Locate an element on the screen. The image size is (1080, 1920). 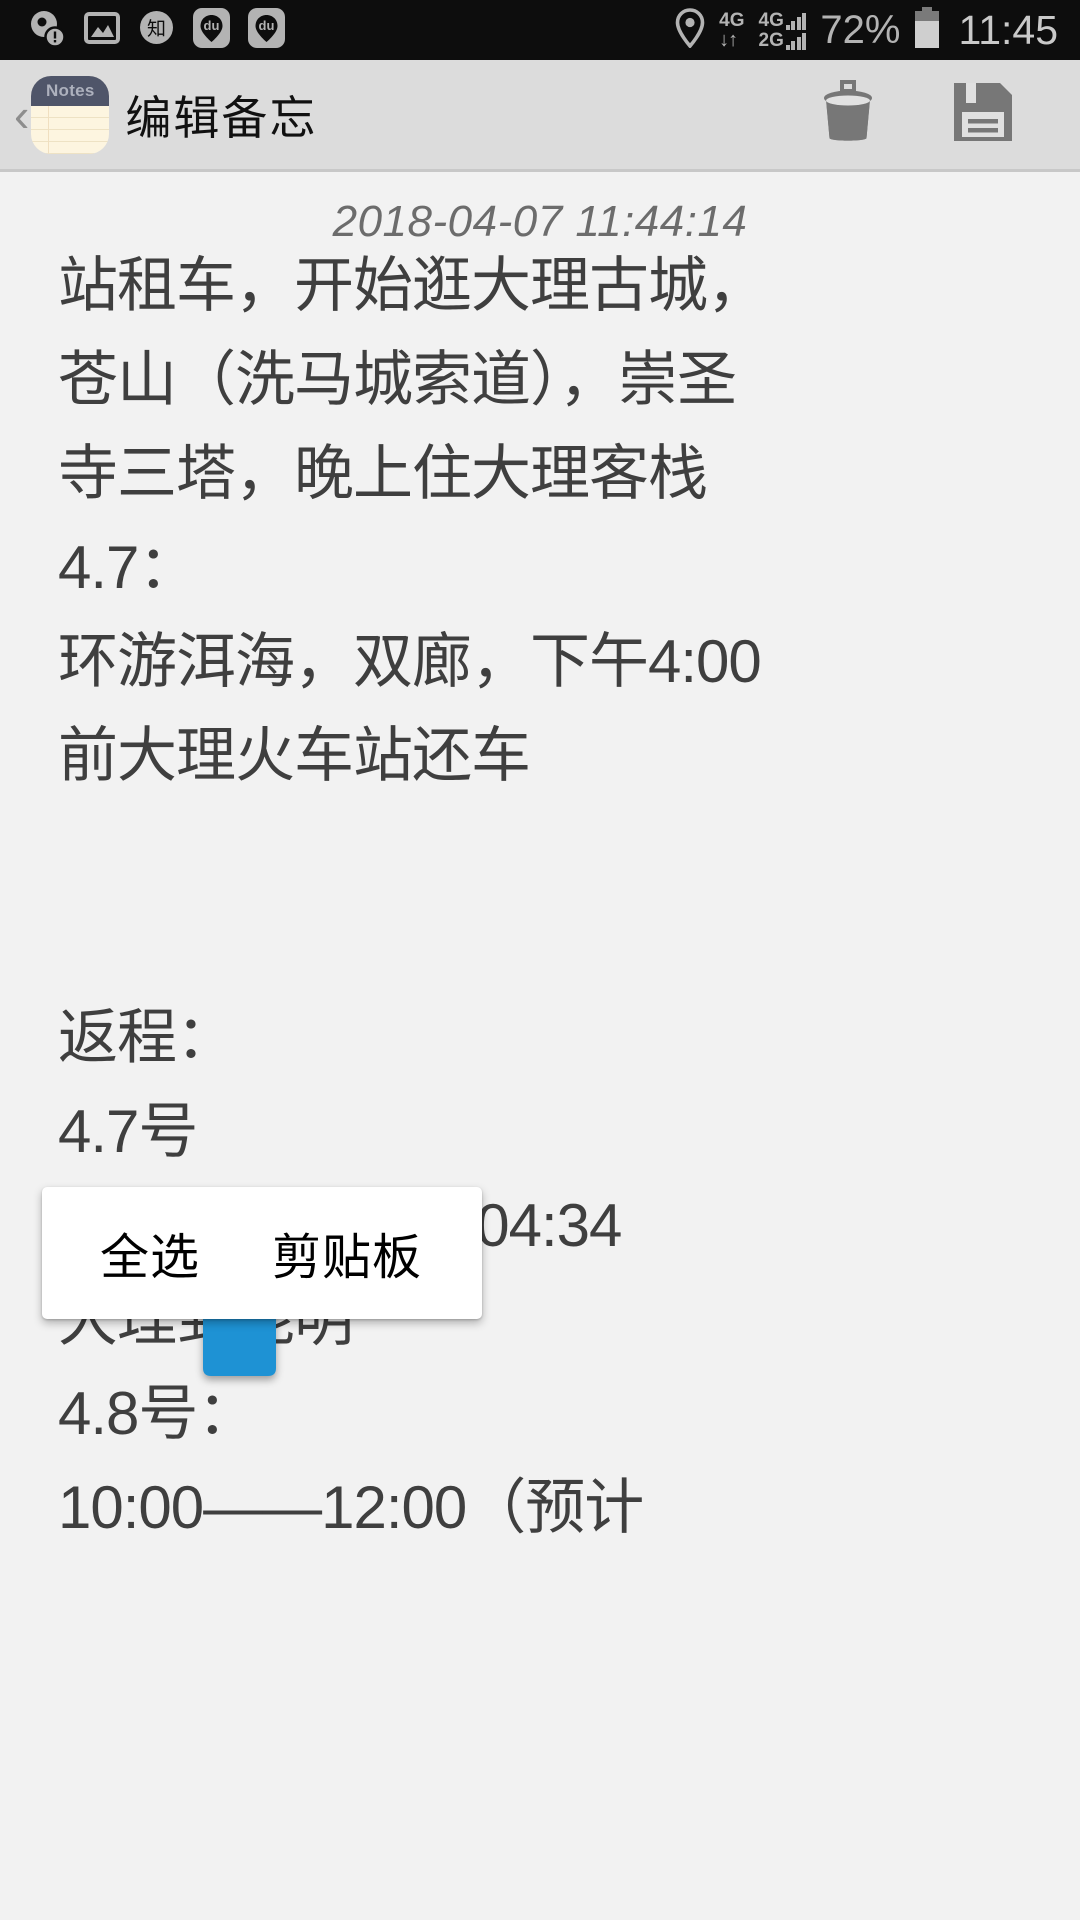
sim1-network-label: 4G is located at coordinates (732, 20).